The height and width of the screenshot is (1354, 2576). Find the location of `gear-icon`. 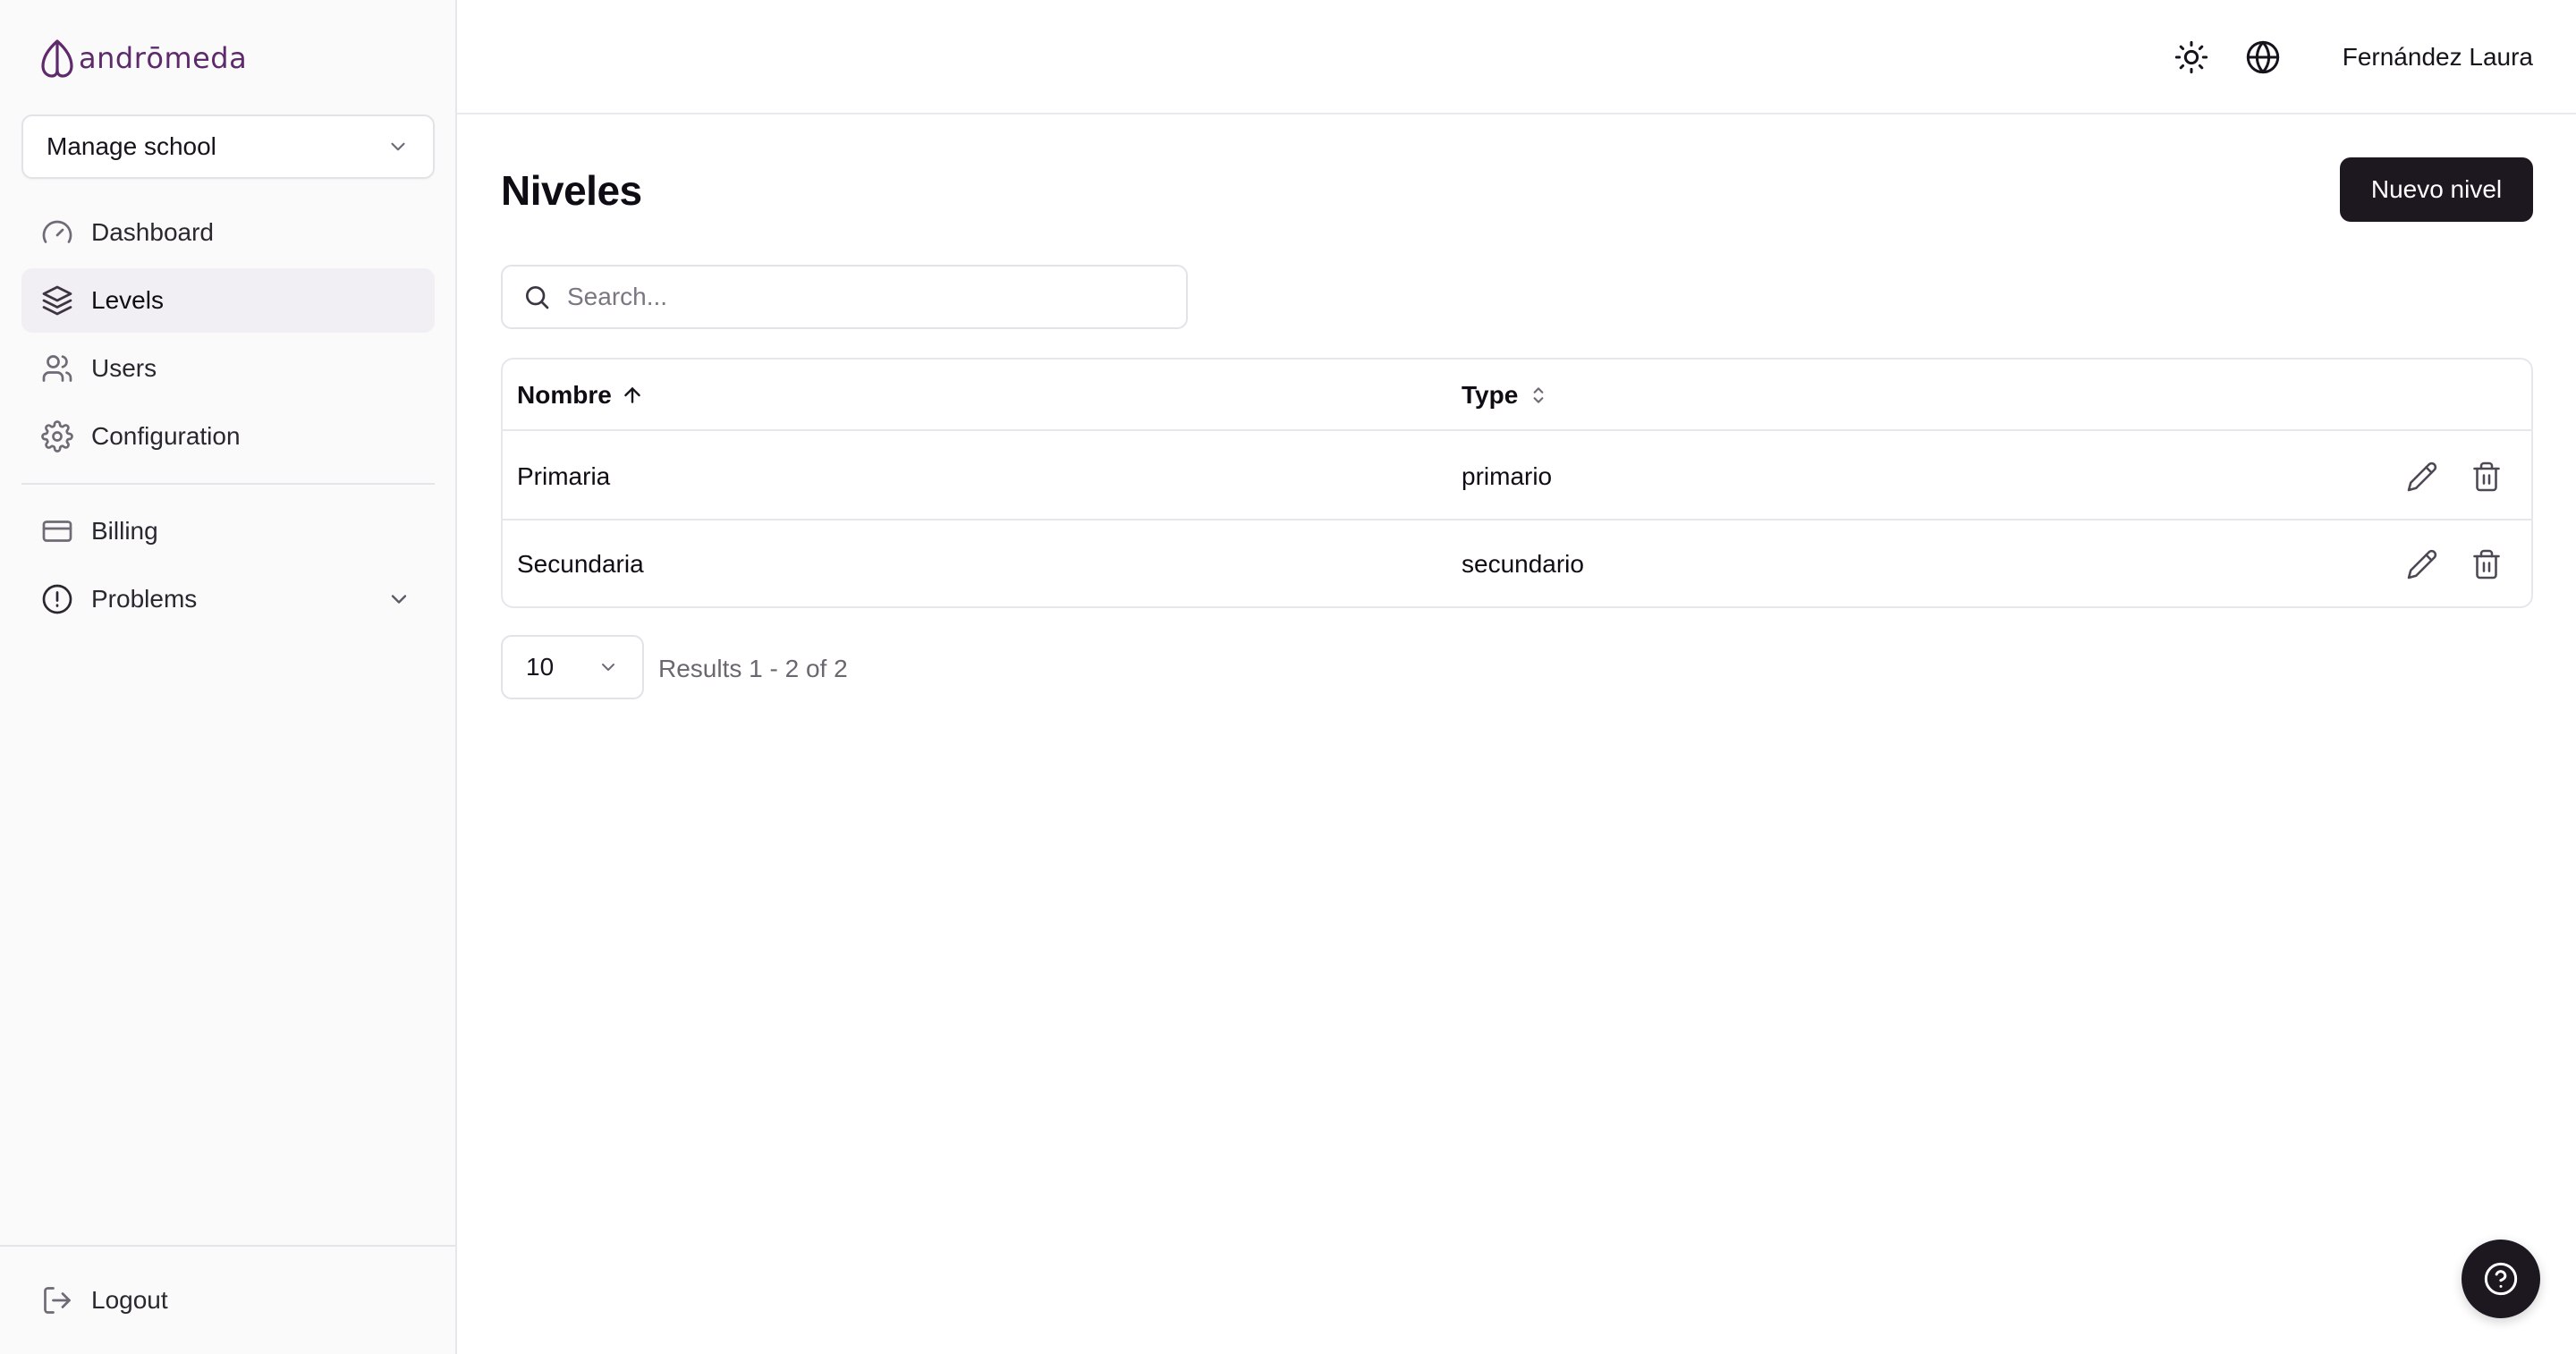

gear-icon is located at coordinates (57, 437).